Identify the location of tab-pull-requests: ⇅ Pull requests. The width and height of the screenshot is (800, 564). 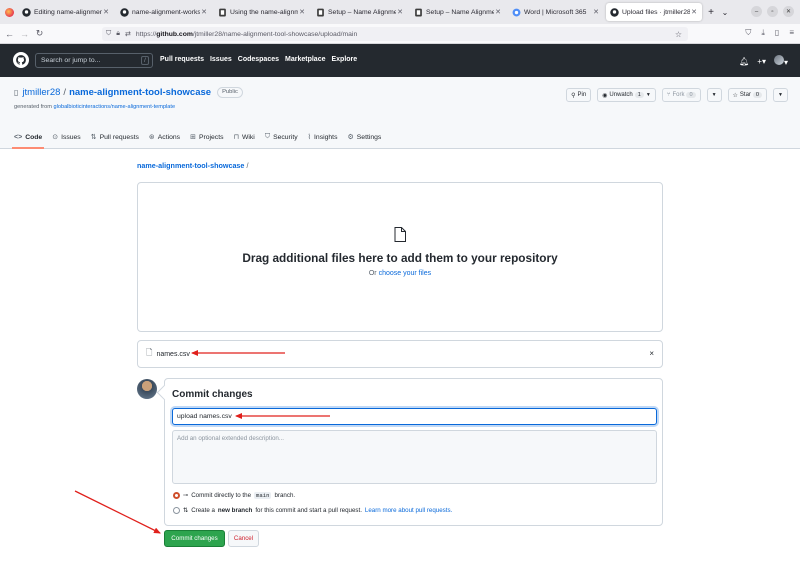
(115, 137).